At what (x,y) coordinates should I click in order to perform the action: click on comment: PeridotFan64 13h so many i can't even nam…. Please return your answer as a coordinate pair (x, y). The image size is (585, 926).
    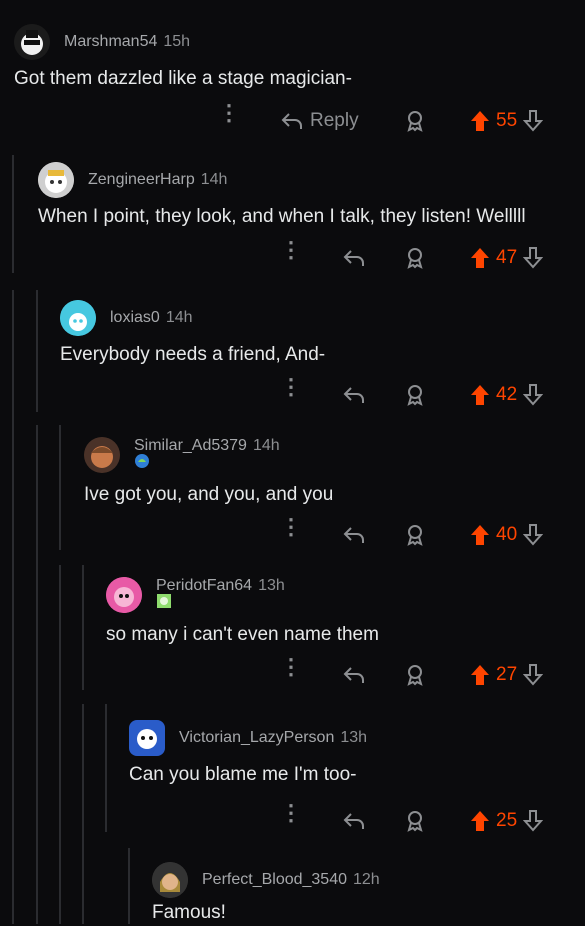
    Looking at the image, I should click on (345, 612).